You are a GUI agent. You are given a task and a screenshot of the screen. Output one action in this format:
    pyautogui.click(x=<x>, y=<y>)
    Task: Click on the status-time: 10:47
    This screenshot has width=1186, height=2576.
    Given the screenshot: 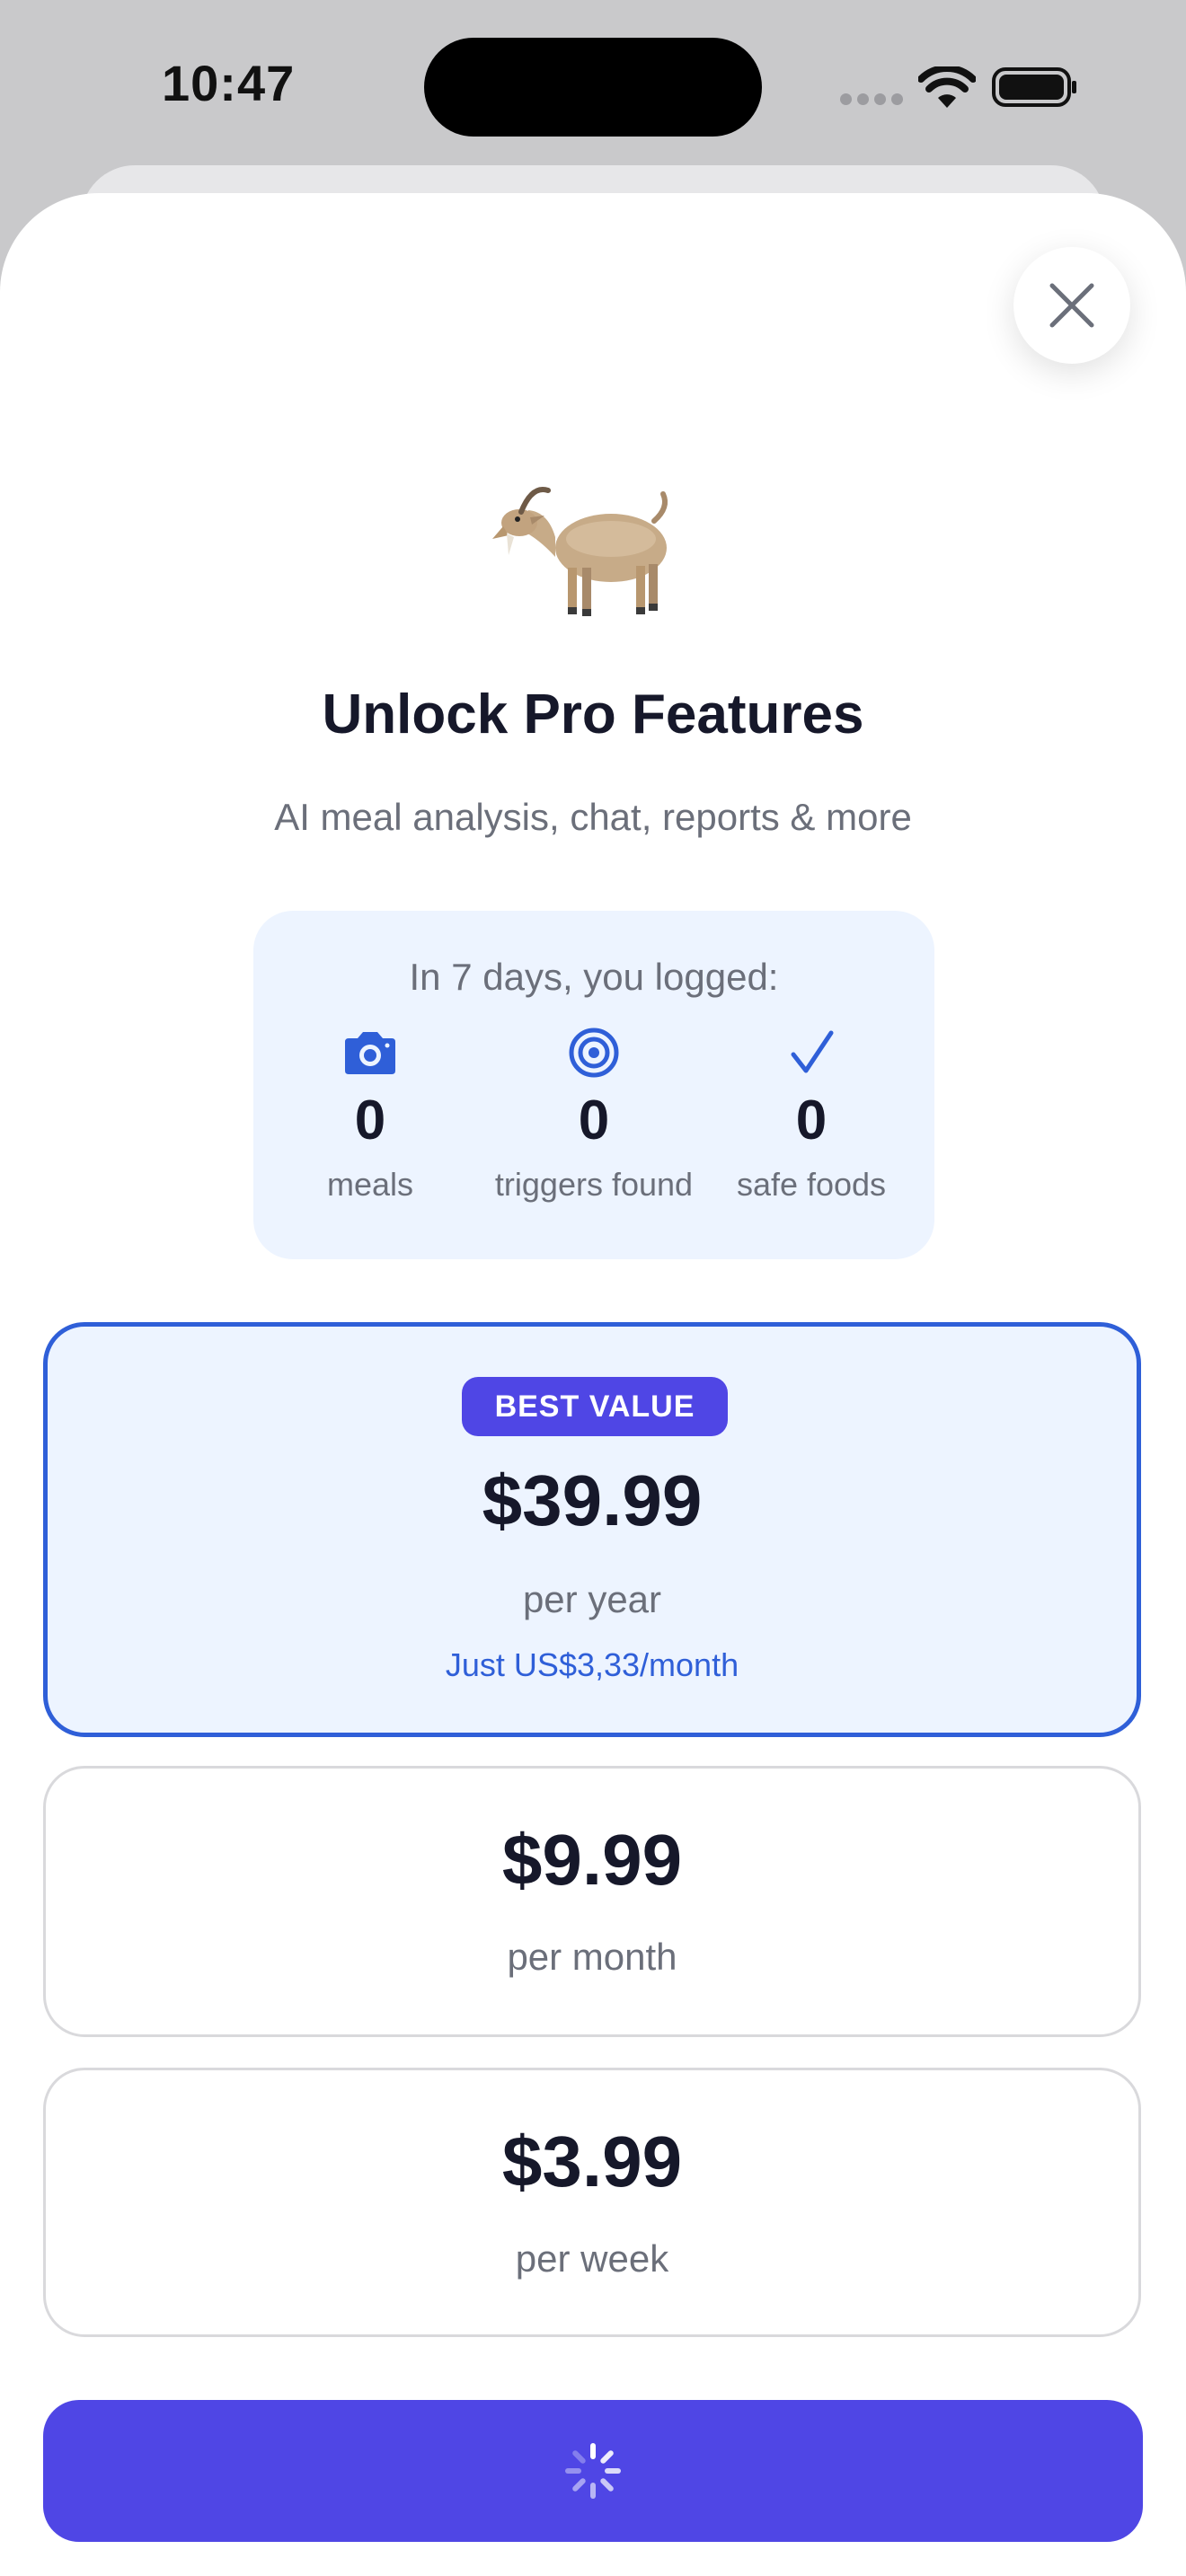 What is the action you would take?
    pyautogui.click(x=229, y=83)
    